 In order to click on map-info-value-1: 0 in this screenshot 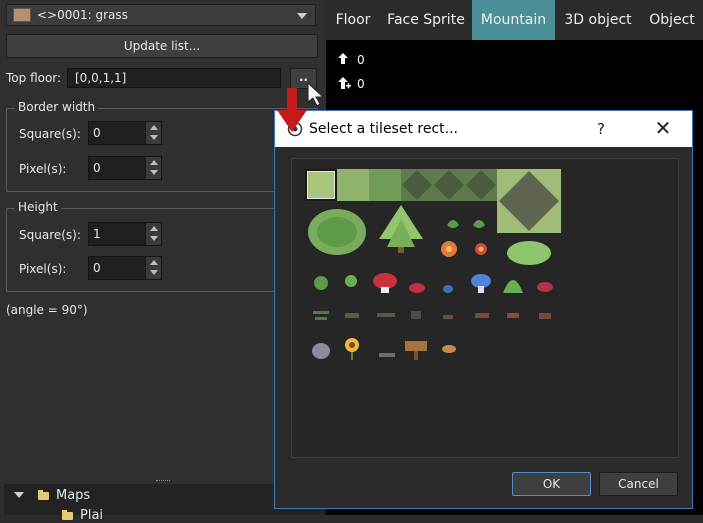, I will do `click(361, 60)`.